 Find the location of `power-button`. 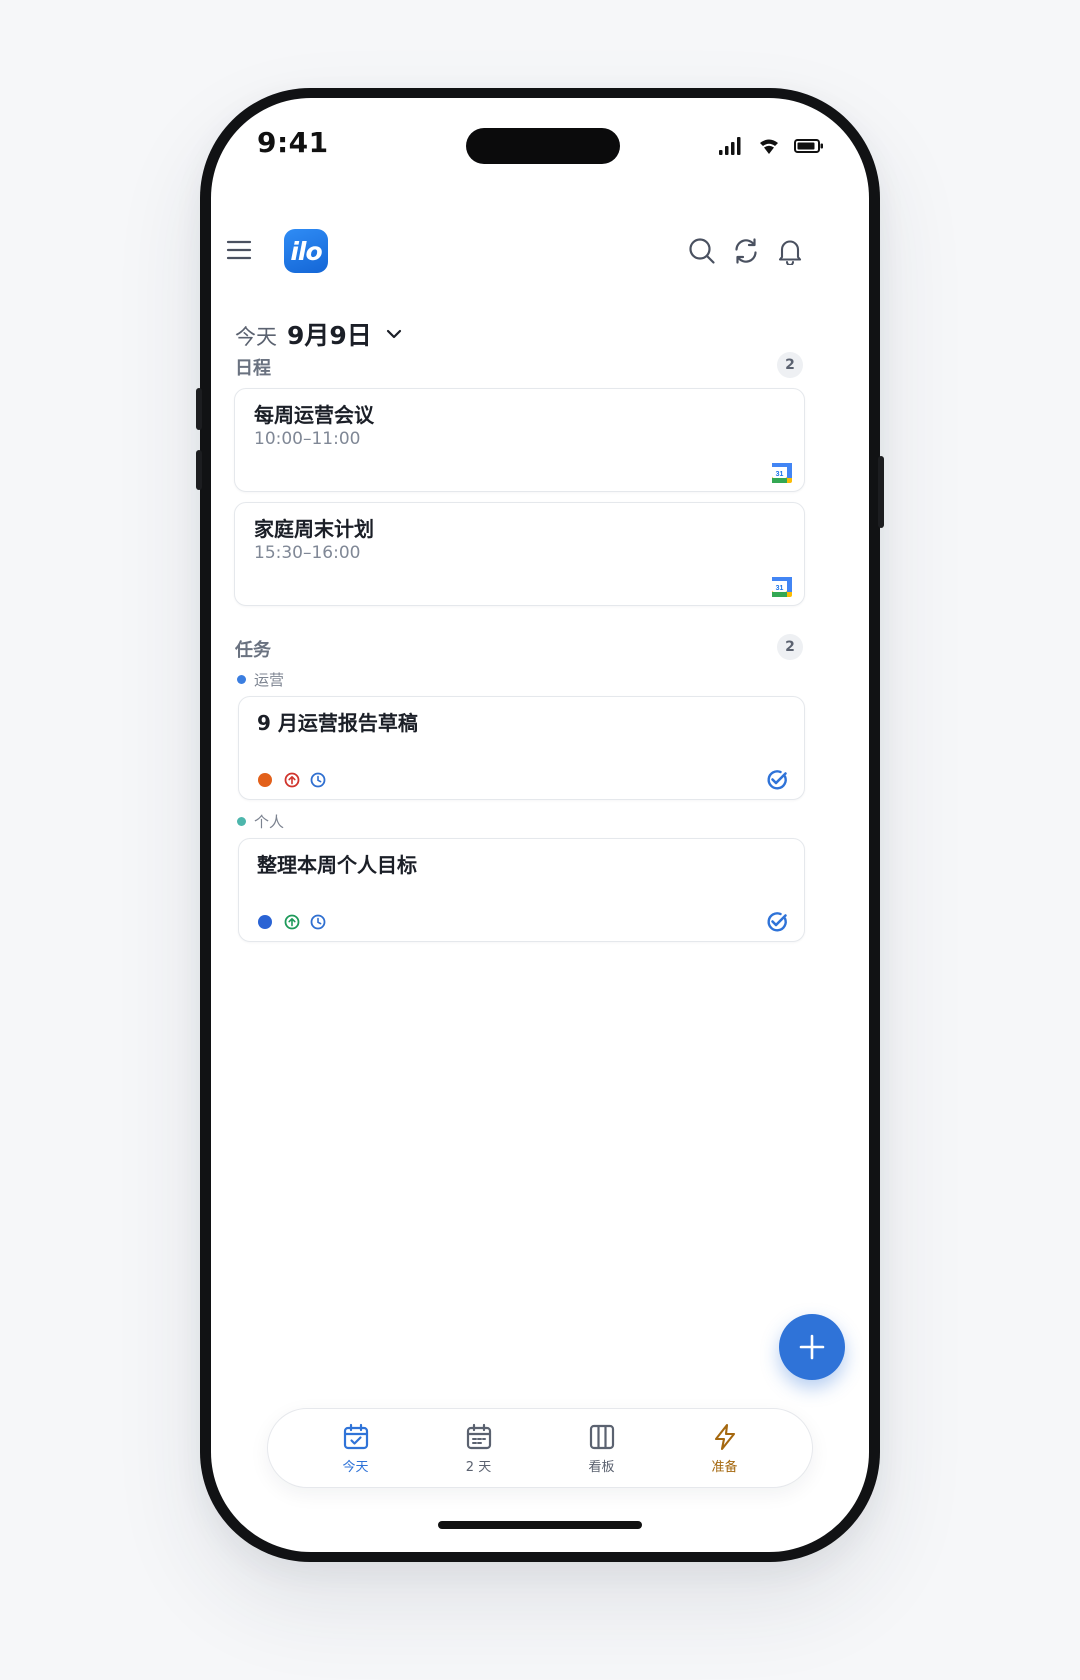

power-button is located at coordinates (881, 492).